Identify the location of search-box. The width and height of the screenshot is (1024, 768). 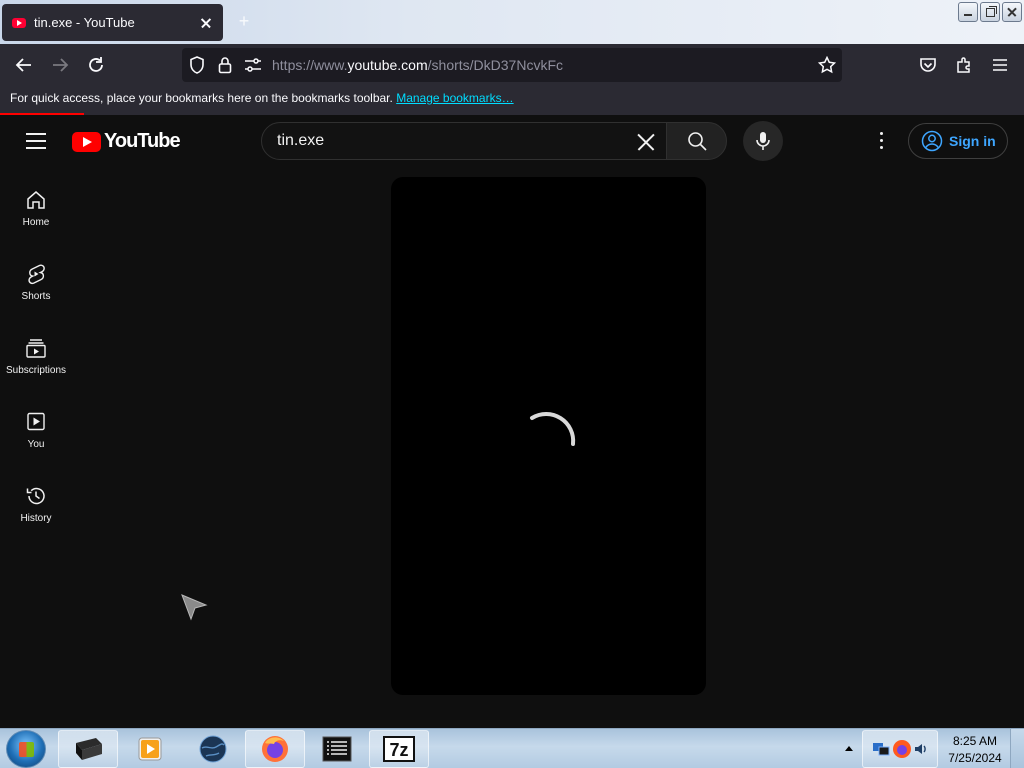
(464, 141).